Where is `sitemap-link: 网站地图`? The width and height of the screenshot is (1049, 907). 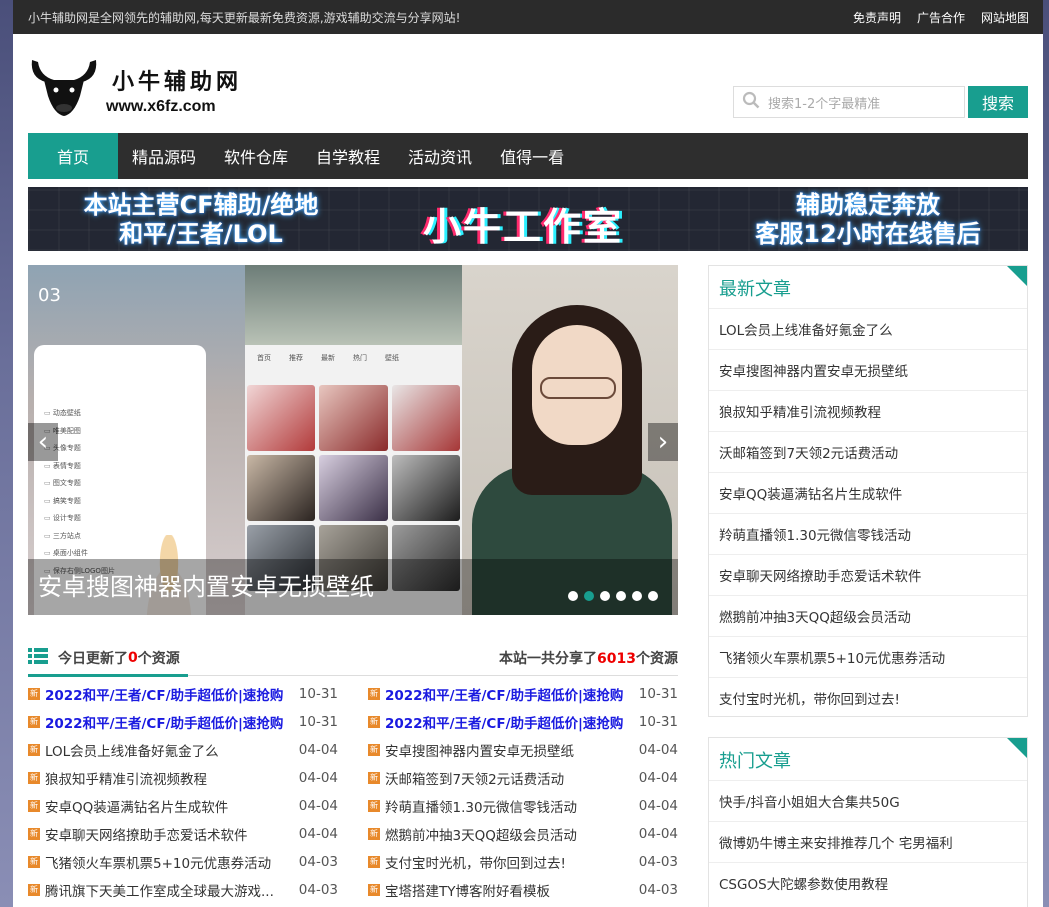
sitemap-link: 网站地图 is located at coordinates (1005, 17).